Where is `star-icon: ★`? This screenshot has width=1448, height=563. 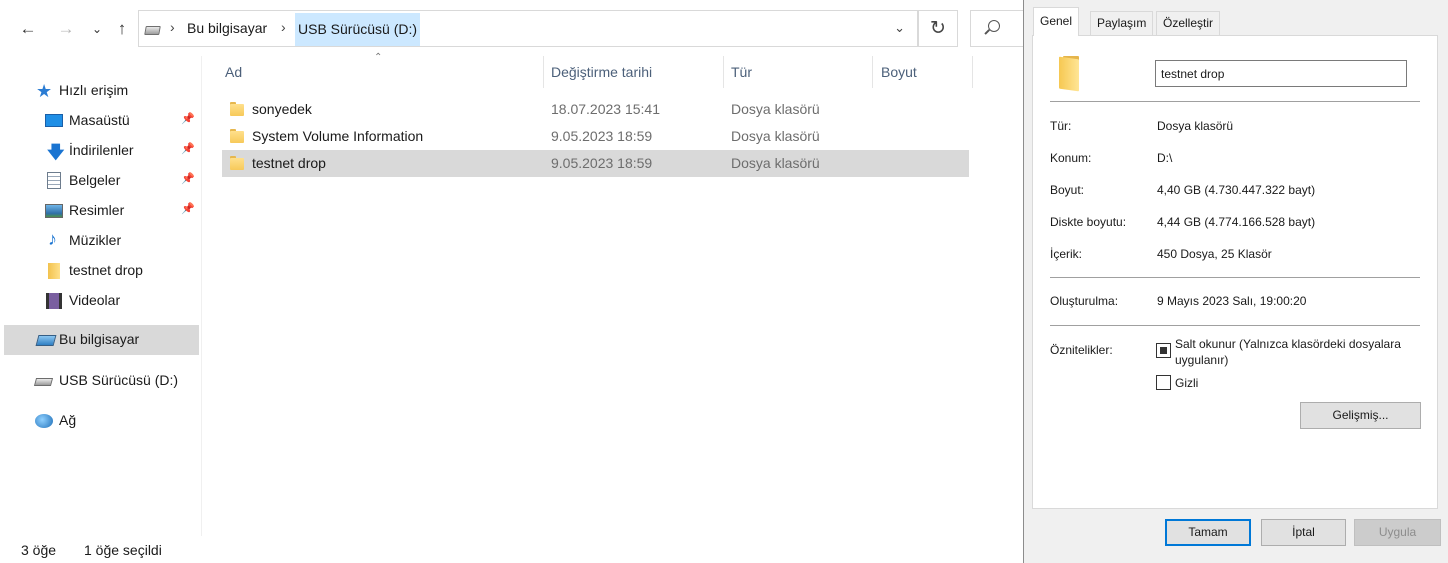 star-icon: ★ is located at coordinates (44, 91).